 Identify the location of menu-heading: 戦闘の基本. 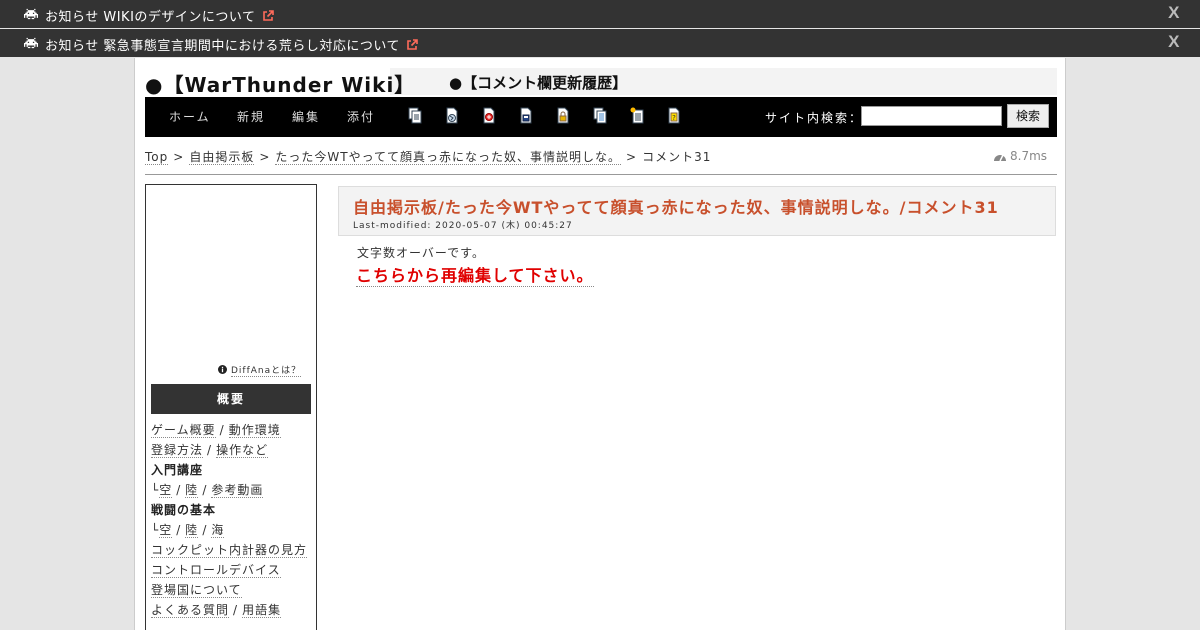
(184, 510).